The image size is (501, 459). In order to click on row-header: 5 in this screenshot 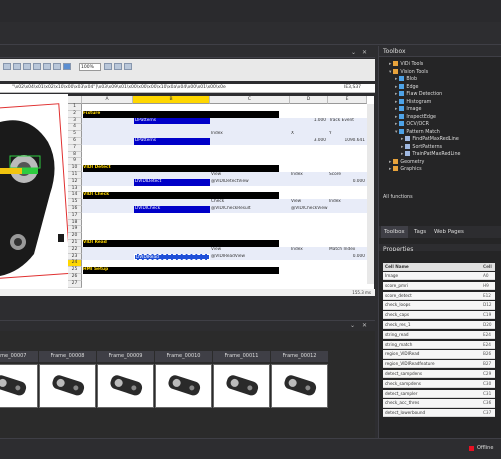, I will do `click(75, 134)`.